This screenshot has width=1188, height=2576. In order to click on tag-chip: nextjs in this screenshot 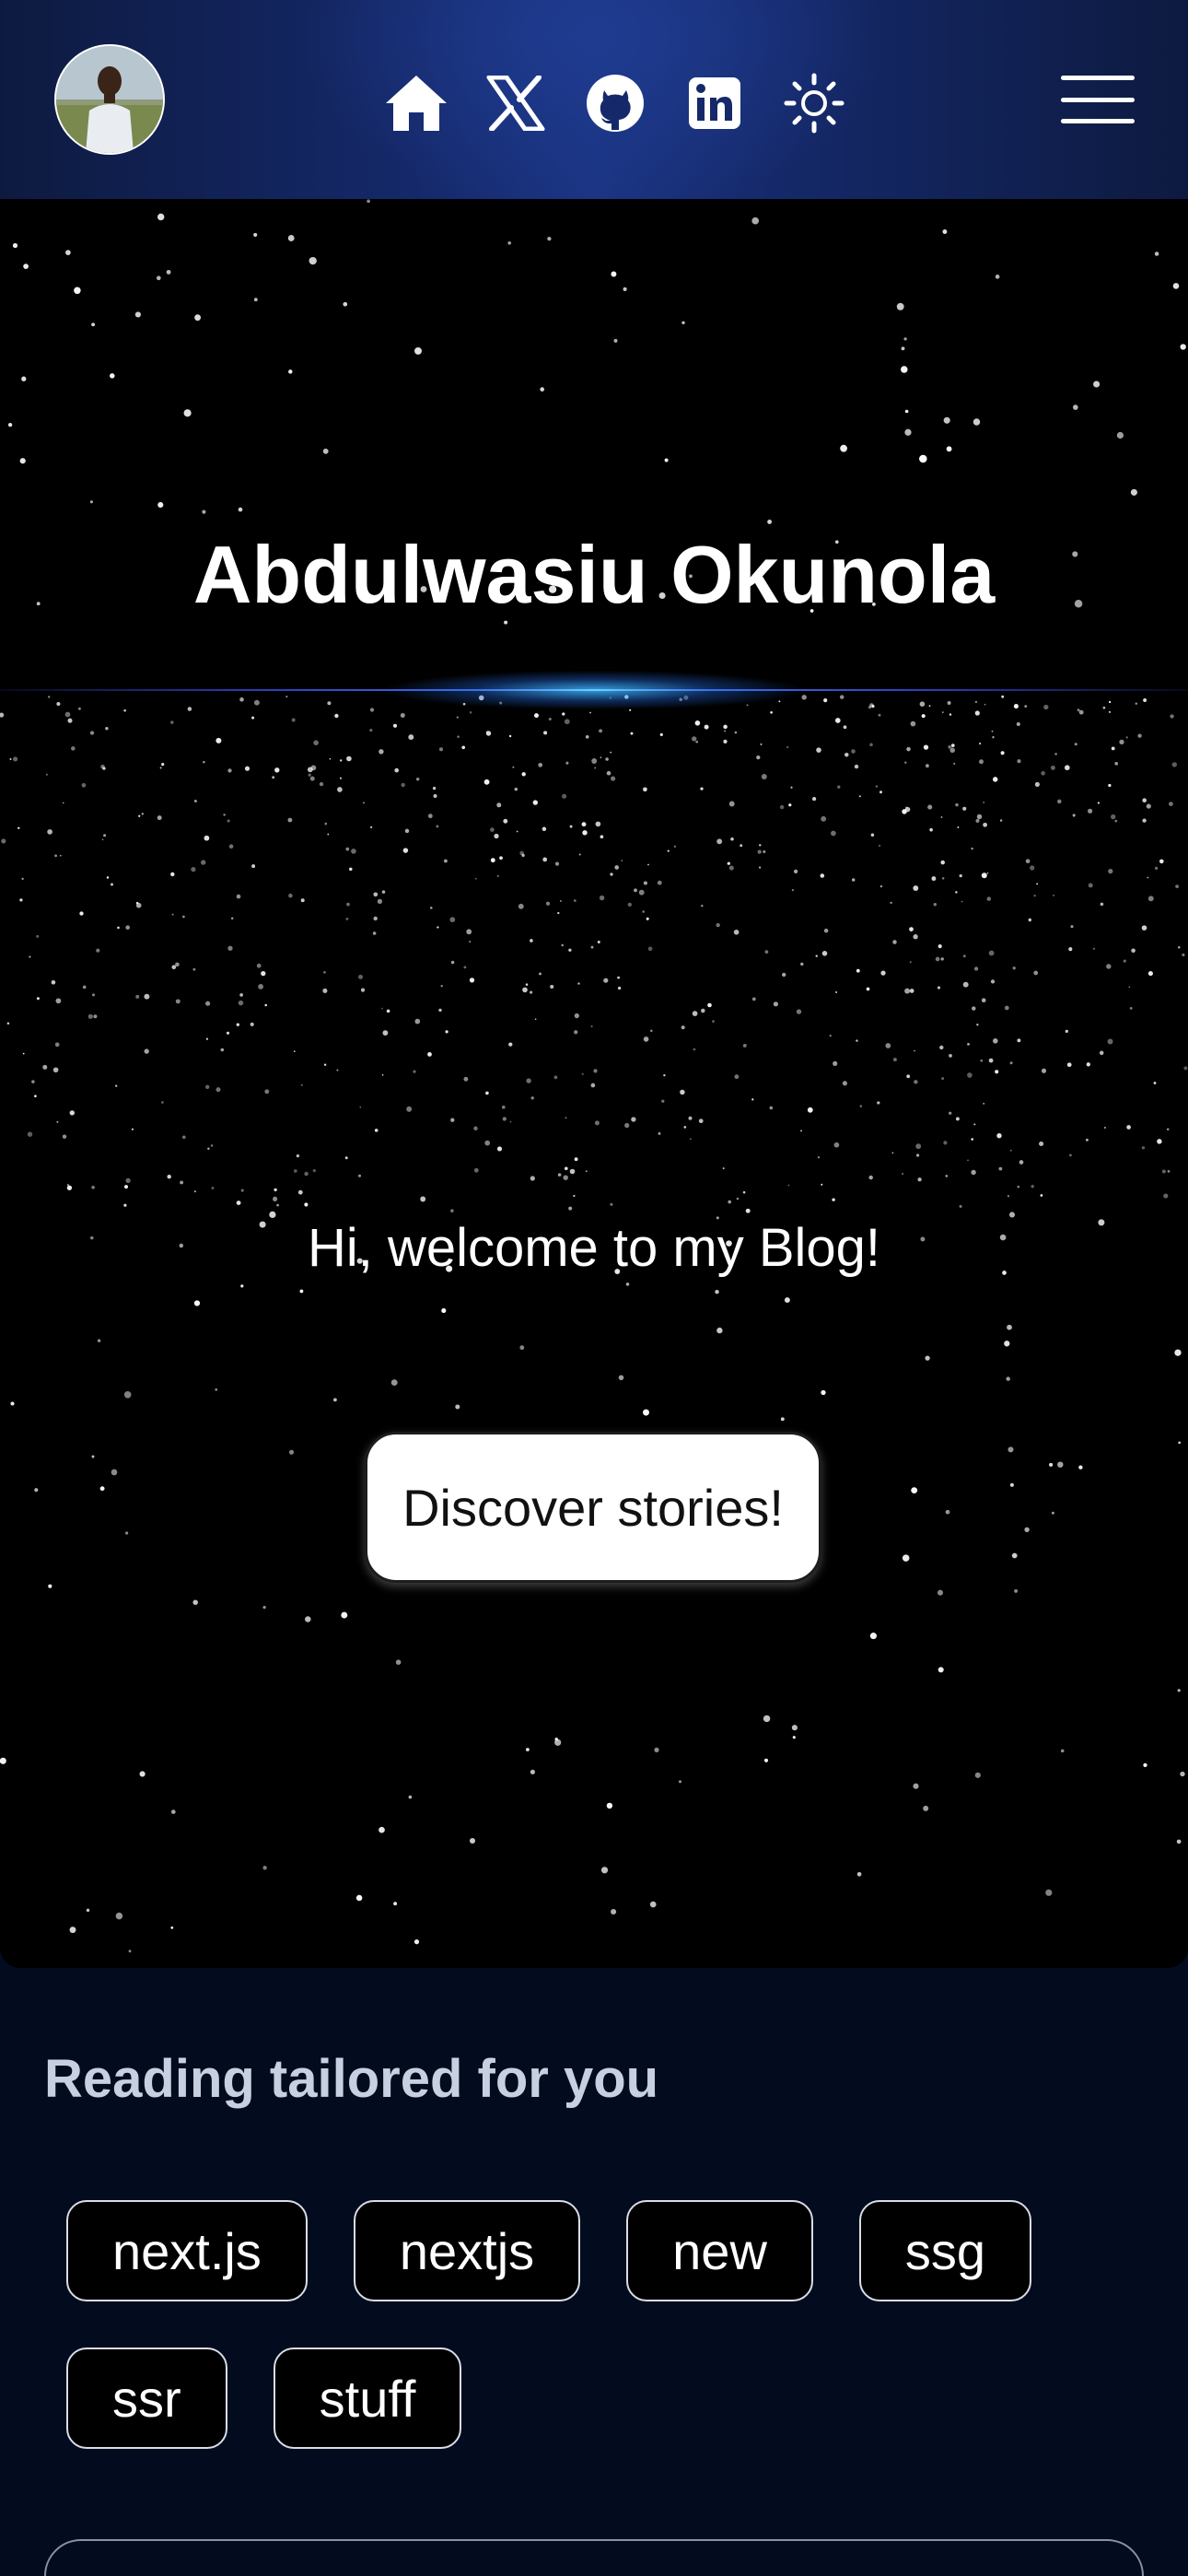, I will do `click(467, 2250)`.